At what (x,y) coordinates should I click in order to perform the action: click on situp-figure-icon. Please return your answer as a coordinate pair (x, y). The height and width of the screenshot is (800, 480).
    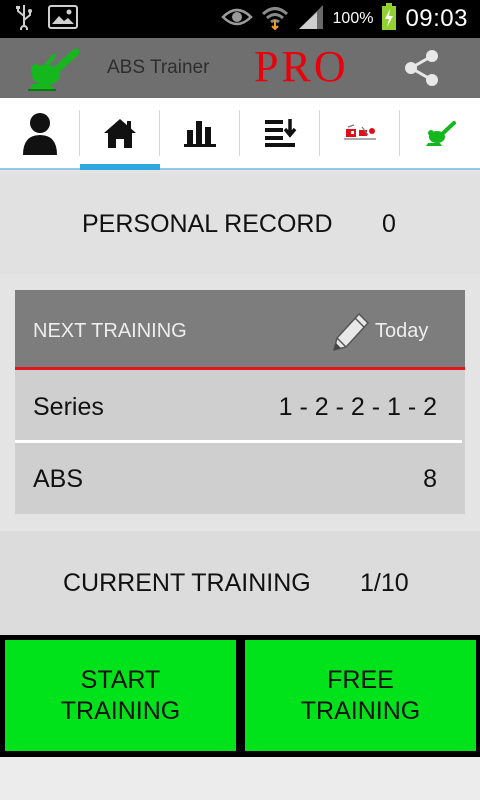
    Looking at the image, I should click on (441, 133).